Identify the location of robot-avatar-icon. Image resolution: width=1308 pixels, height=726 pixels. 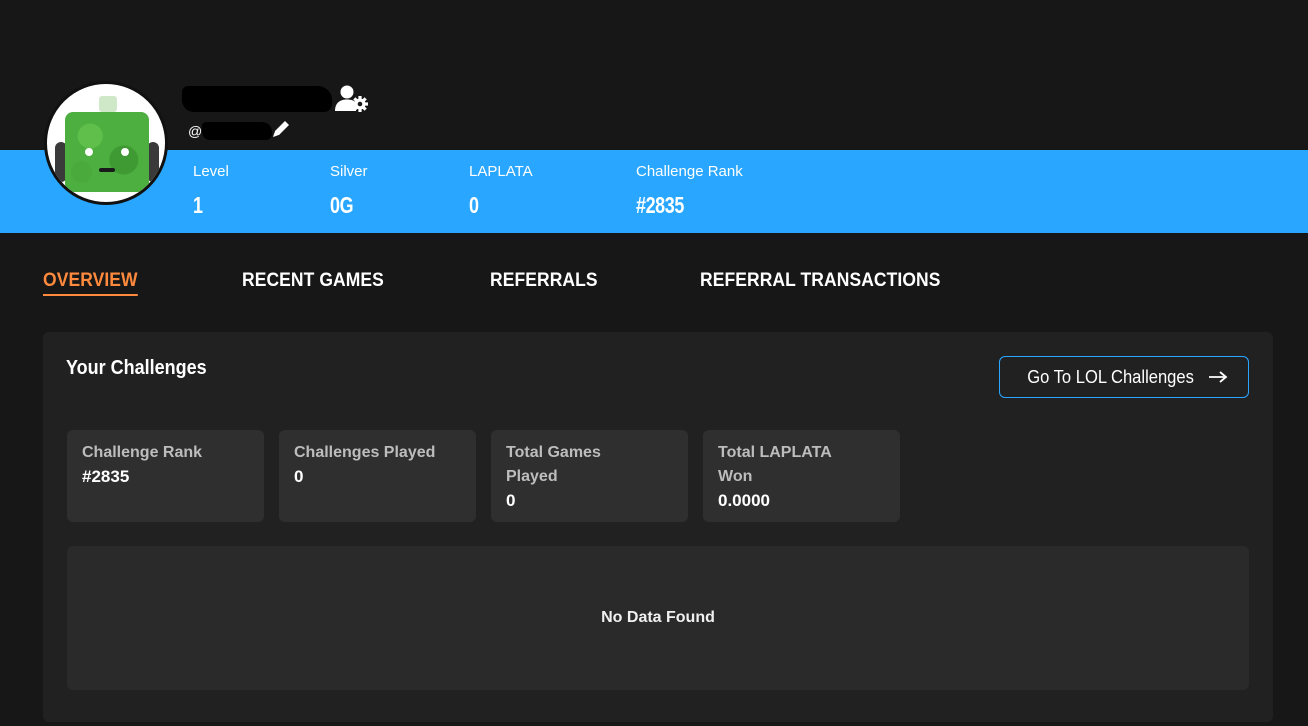
(107, 152).